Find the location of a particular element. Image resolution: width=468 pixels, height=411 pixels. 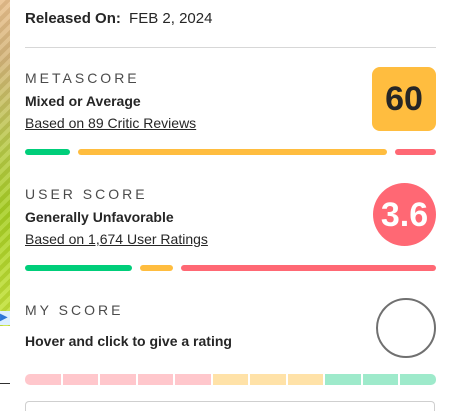

metascore-positive-segment is located at coordinates (47, 152).